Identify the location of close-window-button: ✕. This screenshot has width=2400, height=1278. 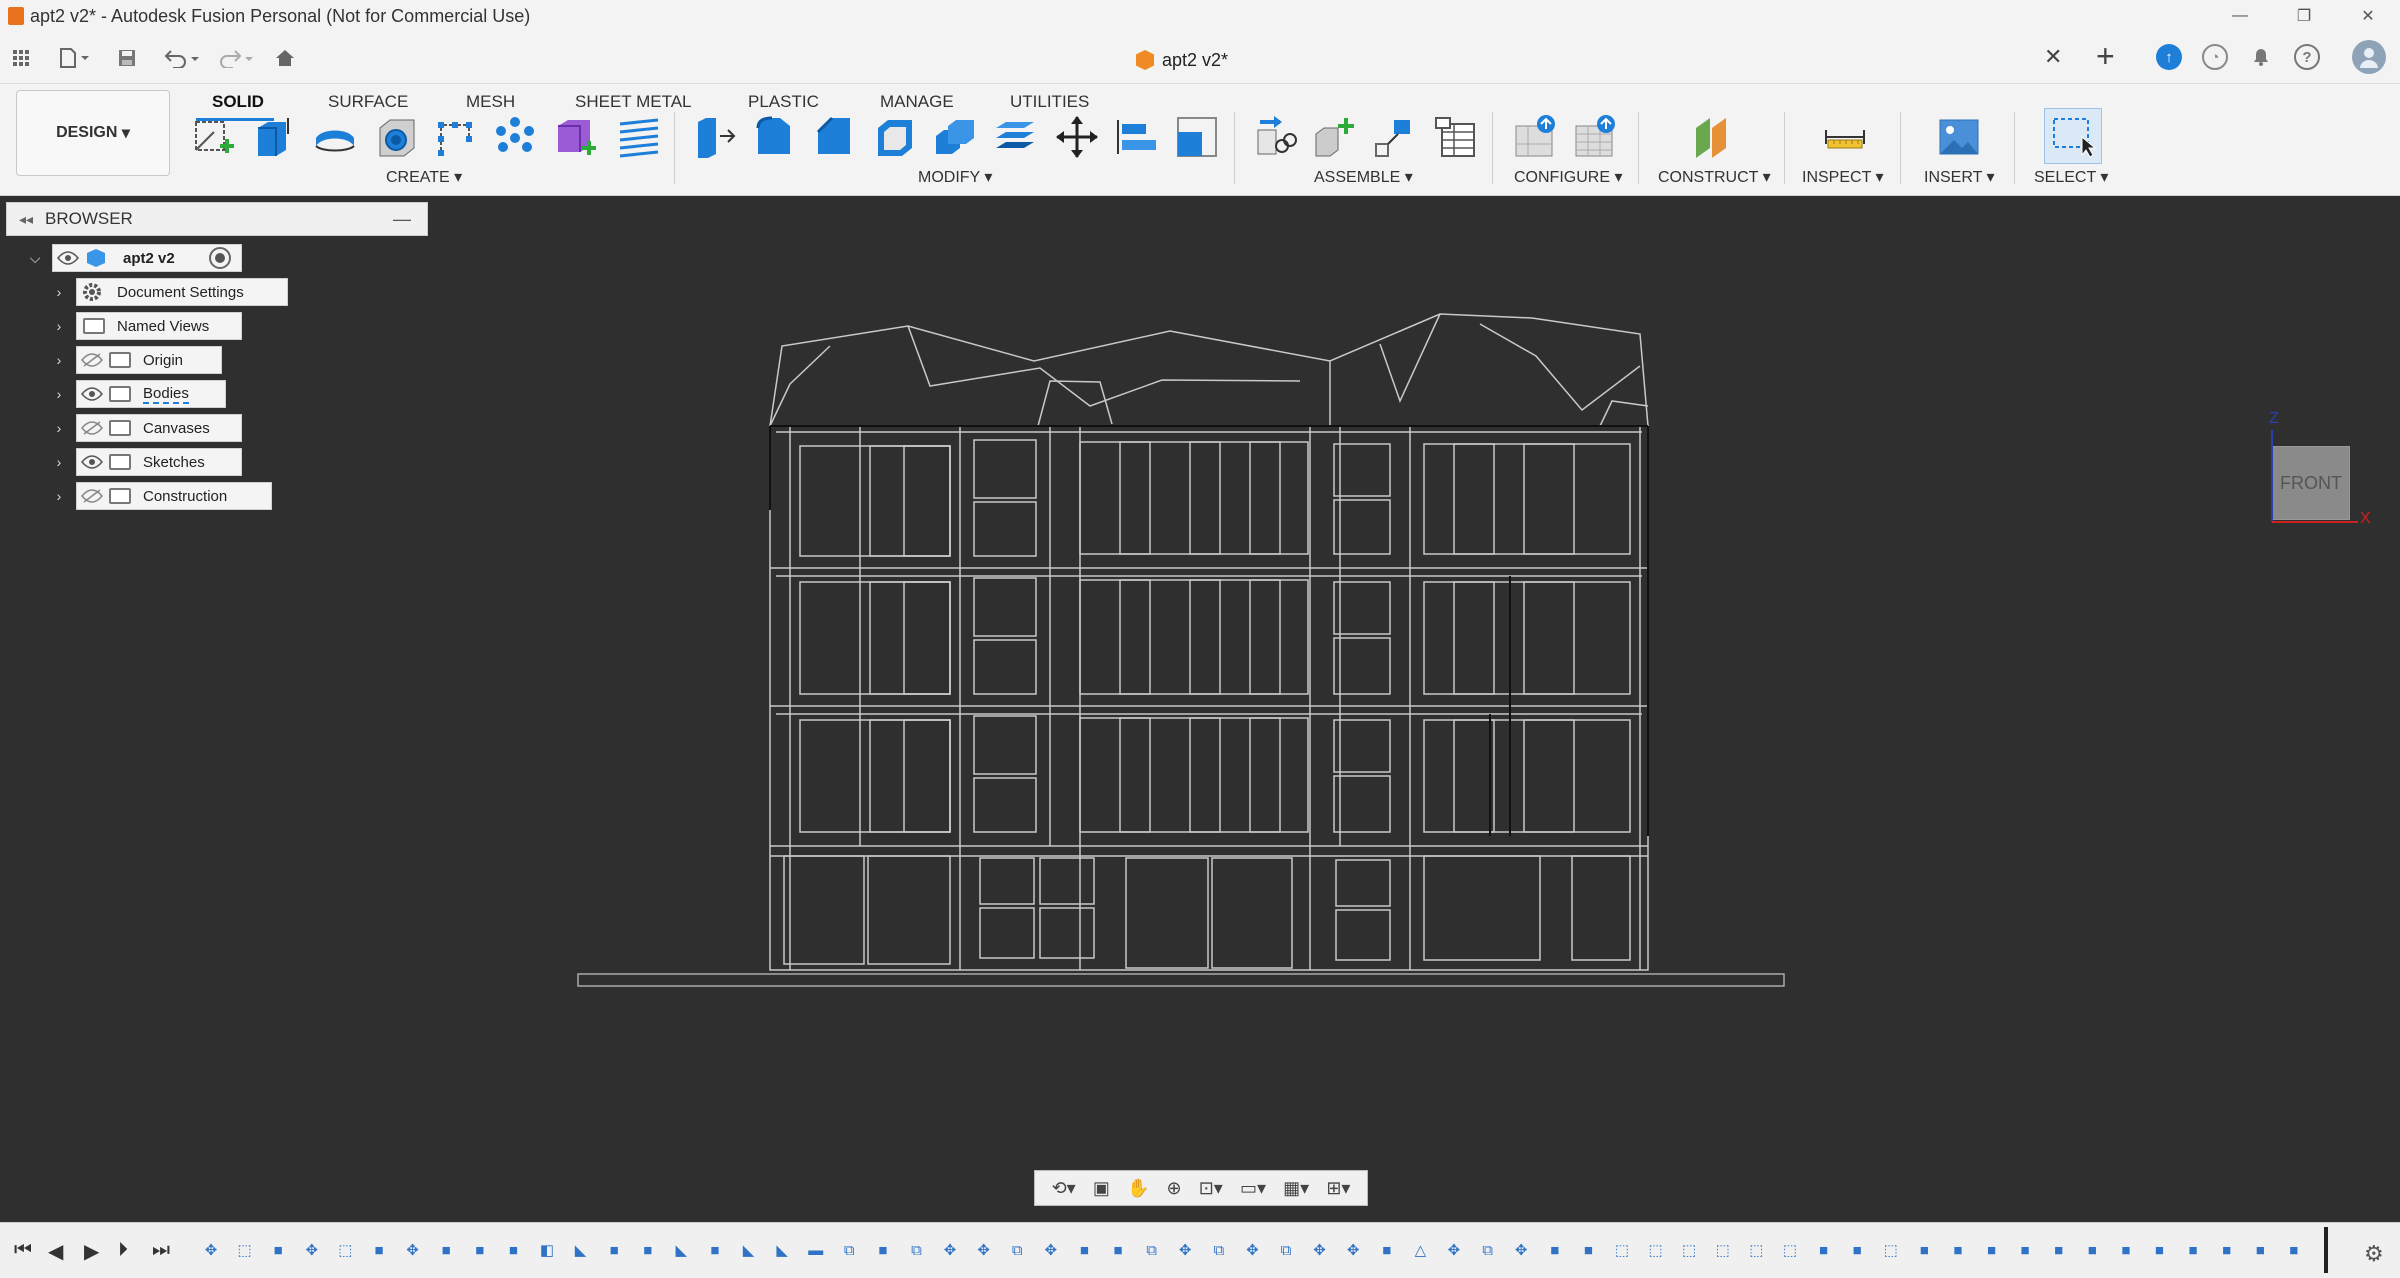
(2368, 16).